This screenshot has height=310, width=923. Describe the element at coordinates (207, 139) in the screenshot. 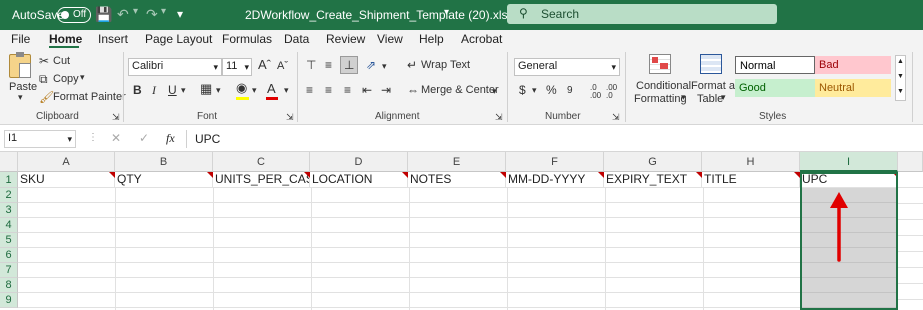

I see `formula-content: UPC` at that location.